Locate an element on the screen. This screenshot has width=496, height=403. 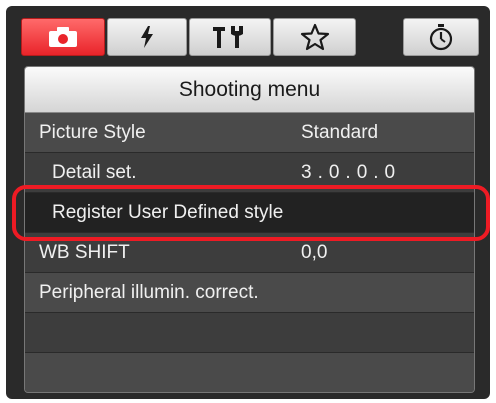
menu-item-label: WB SHIFT is located at coordinates (84, 252).